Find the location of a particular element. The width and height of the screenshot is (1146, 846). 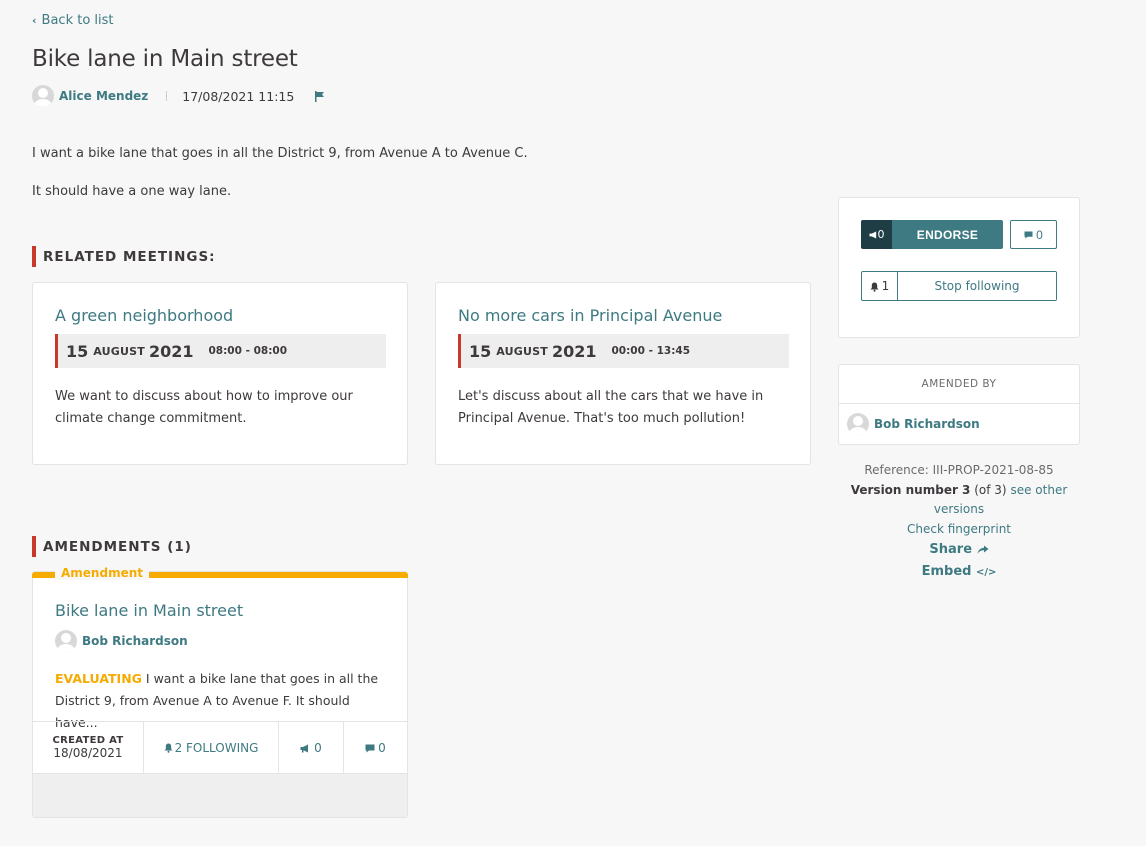

created-at-label: CREATED AT is located at coordinates (88, 740).